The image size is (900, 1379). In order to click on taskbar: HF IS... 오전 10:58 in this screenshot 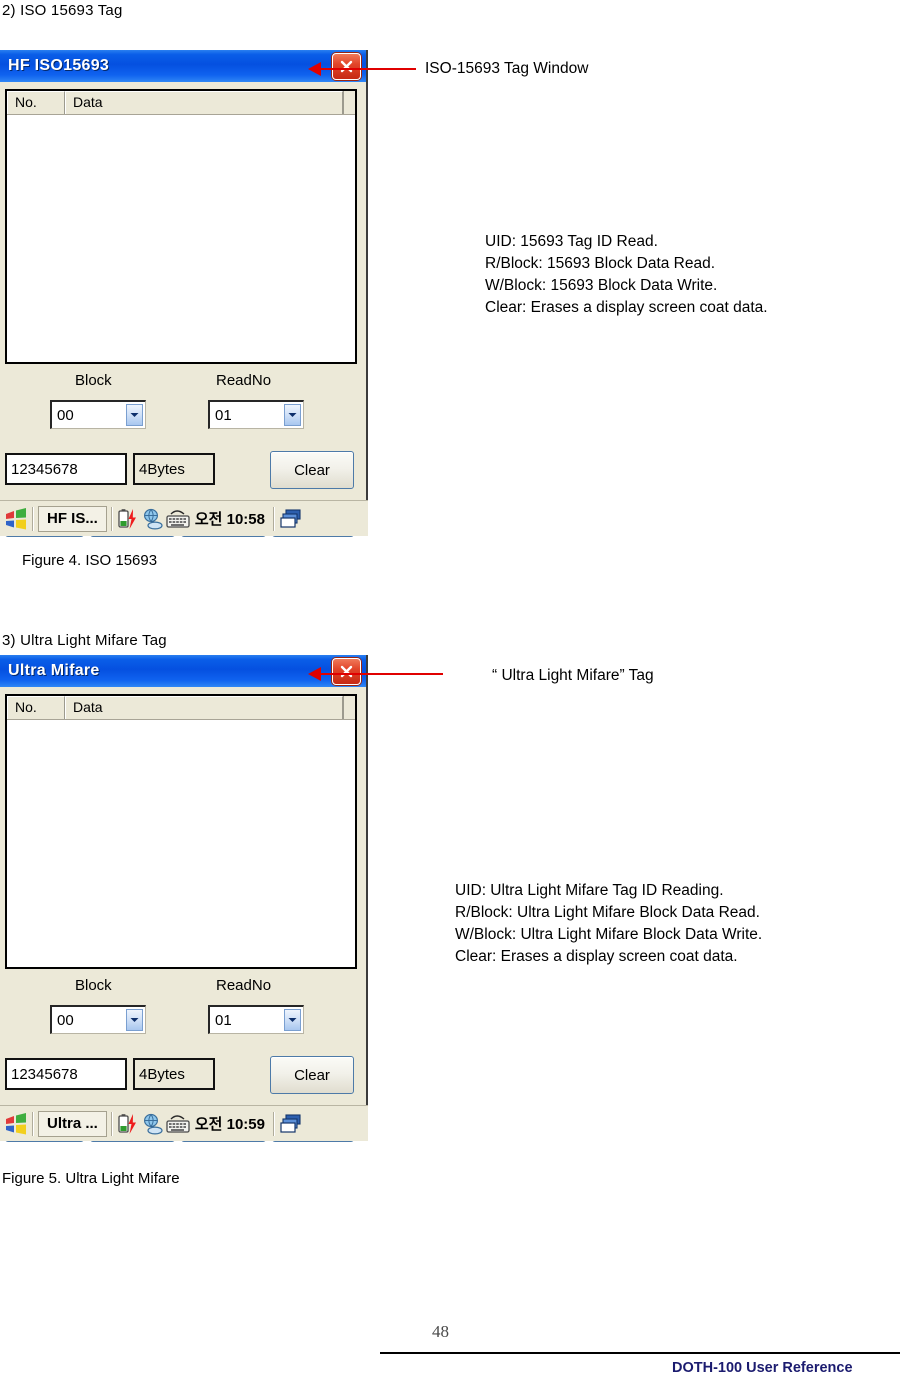, I will do `click(184, 518)`.